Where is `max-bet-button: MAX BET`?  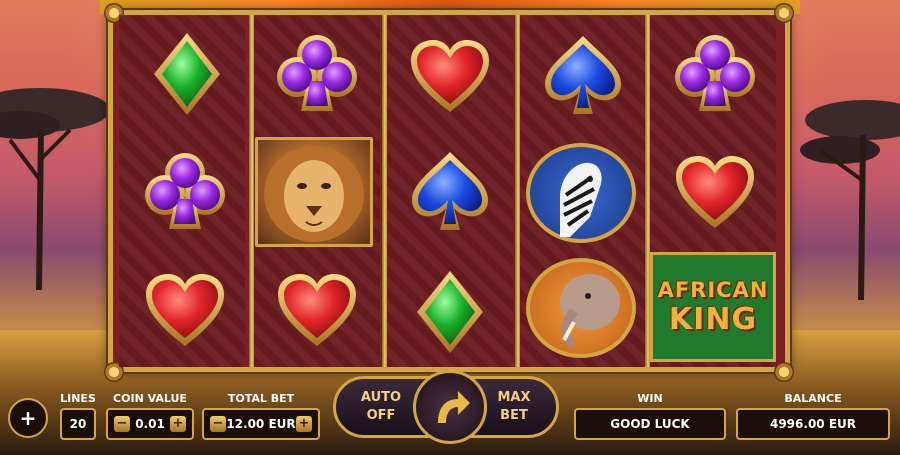
max-bet-button: MAX BET is located at coordinates (514, 407).